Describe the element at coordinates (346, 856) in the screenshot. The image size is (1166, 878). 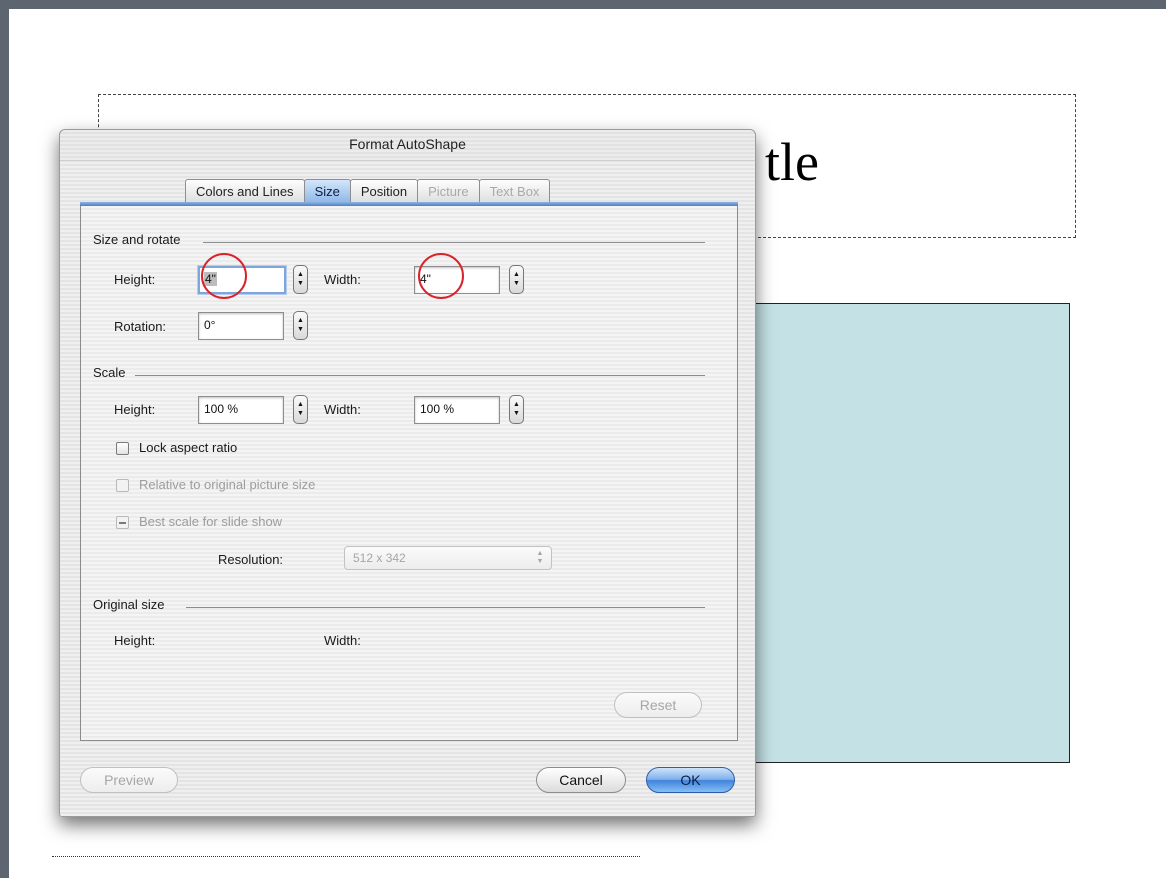
I see `text-placeholder-border` at that location.